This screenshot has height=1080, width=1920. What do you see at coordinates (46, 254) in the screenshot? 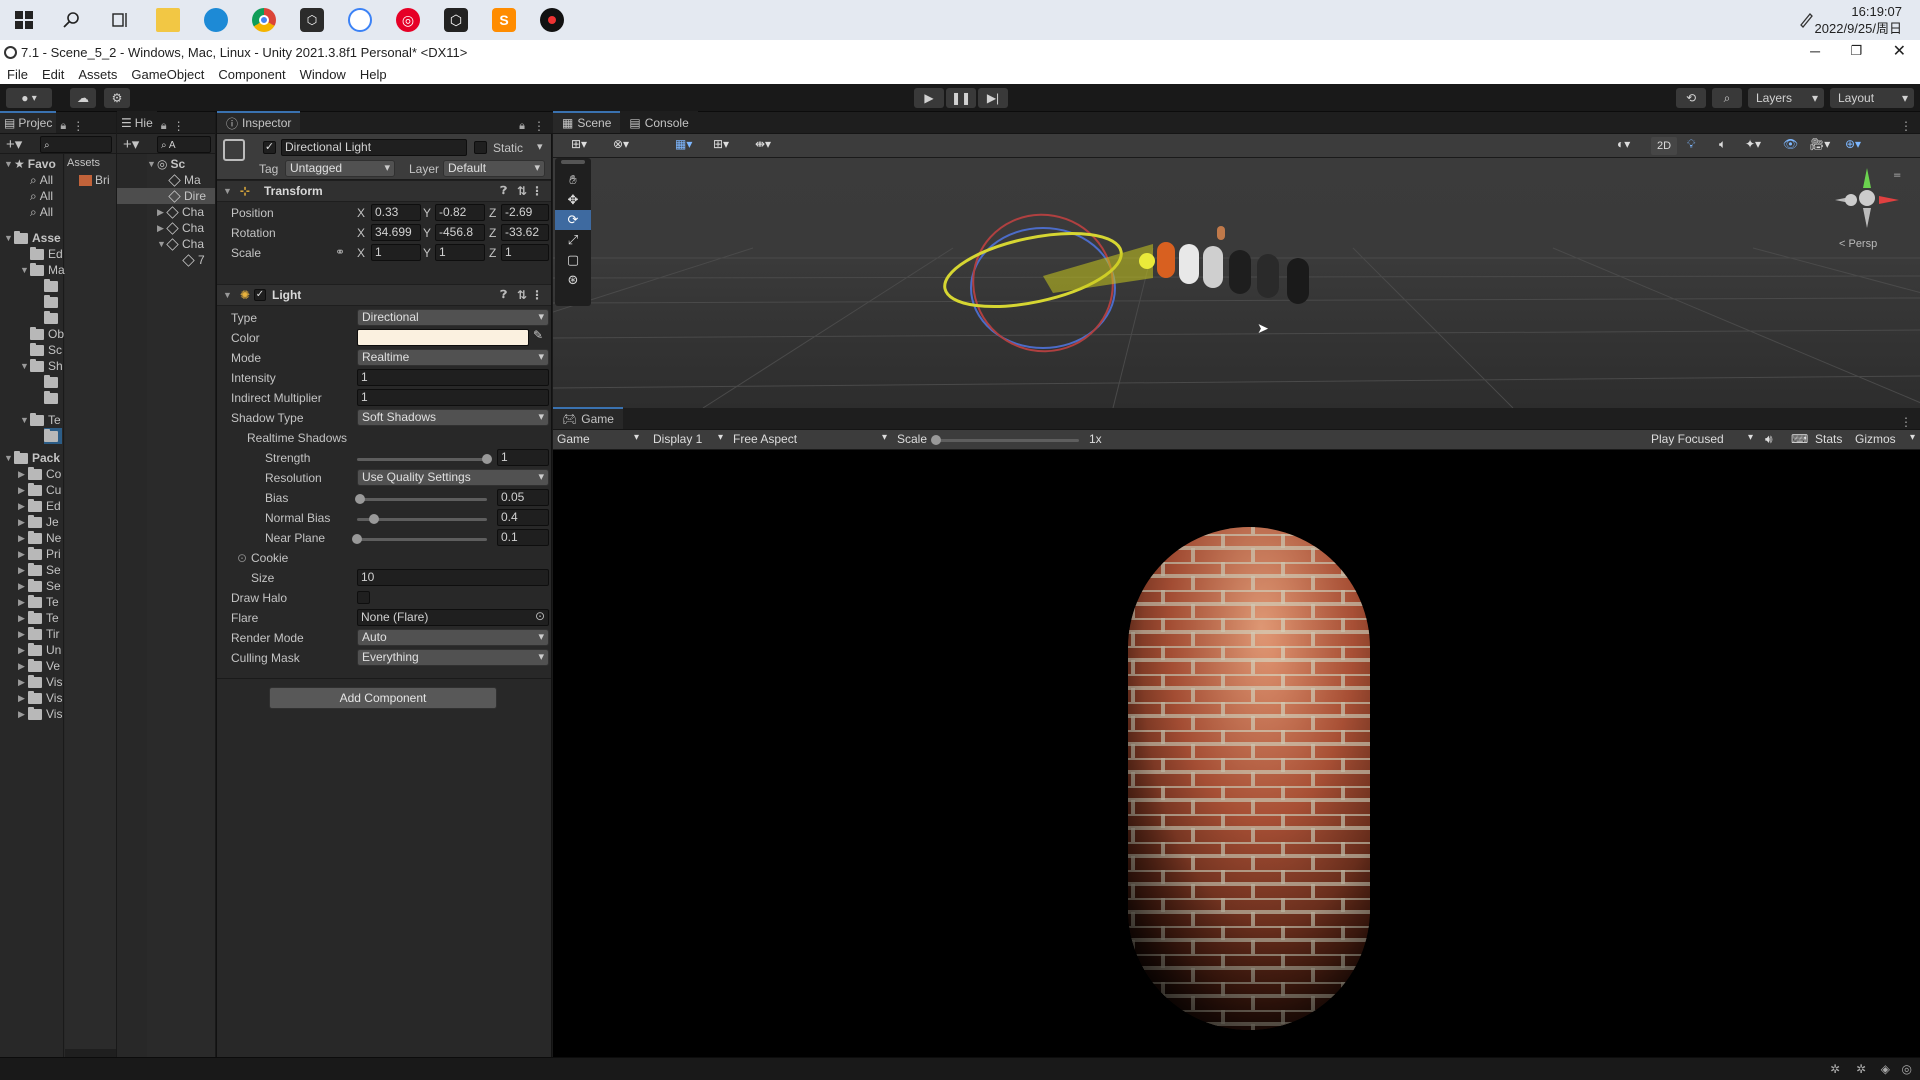
I see `asset-folder: Ed` at bounding box center [46, 254].